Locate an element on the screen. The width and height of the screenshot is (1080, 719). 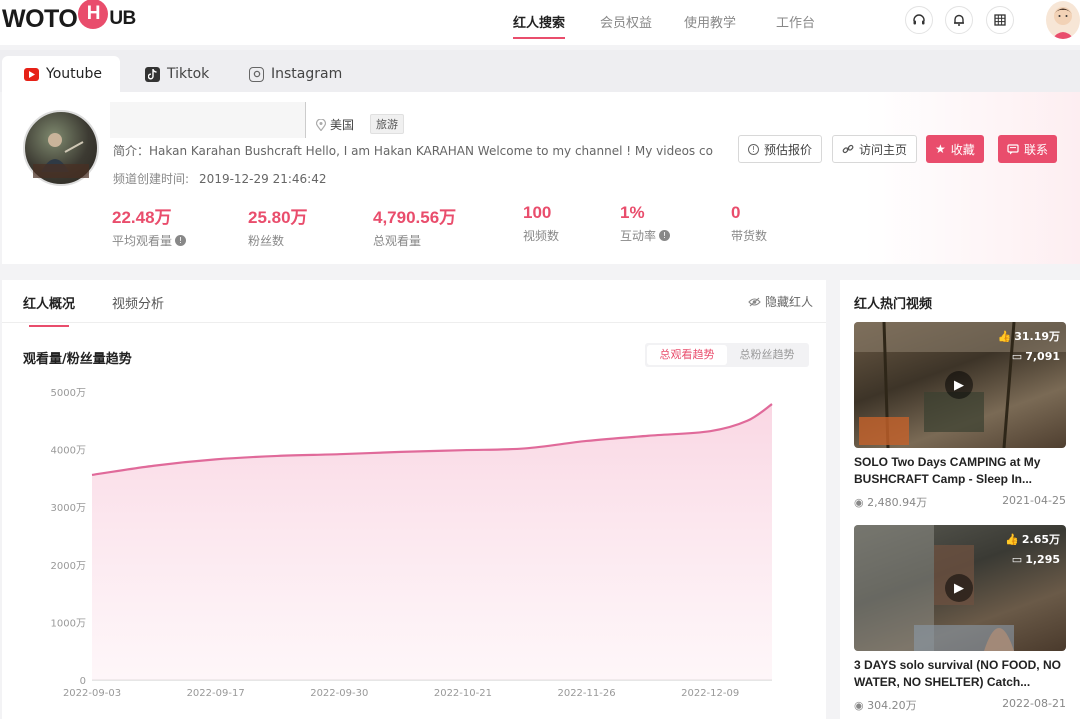
x-tick-label: 2022-11-26 is located at coordinates (586, 693).